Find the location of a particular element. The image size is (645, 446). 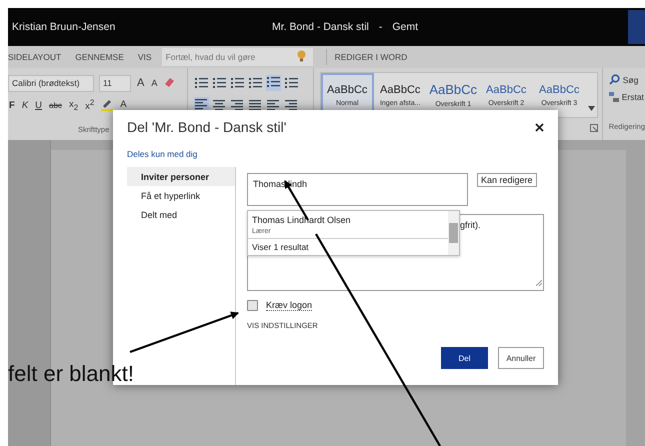

save-status: Gemt is located at coordinates (405, 27).